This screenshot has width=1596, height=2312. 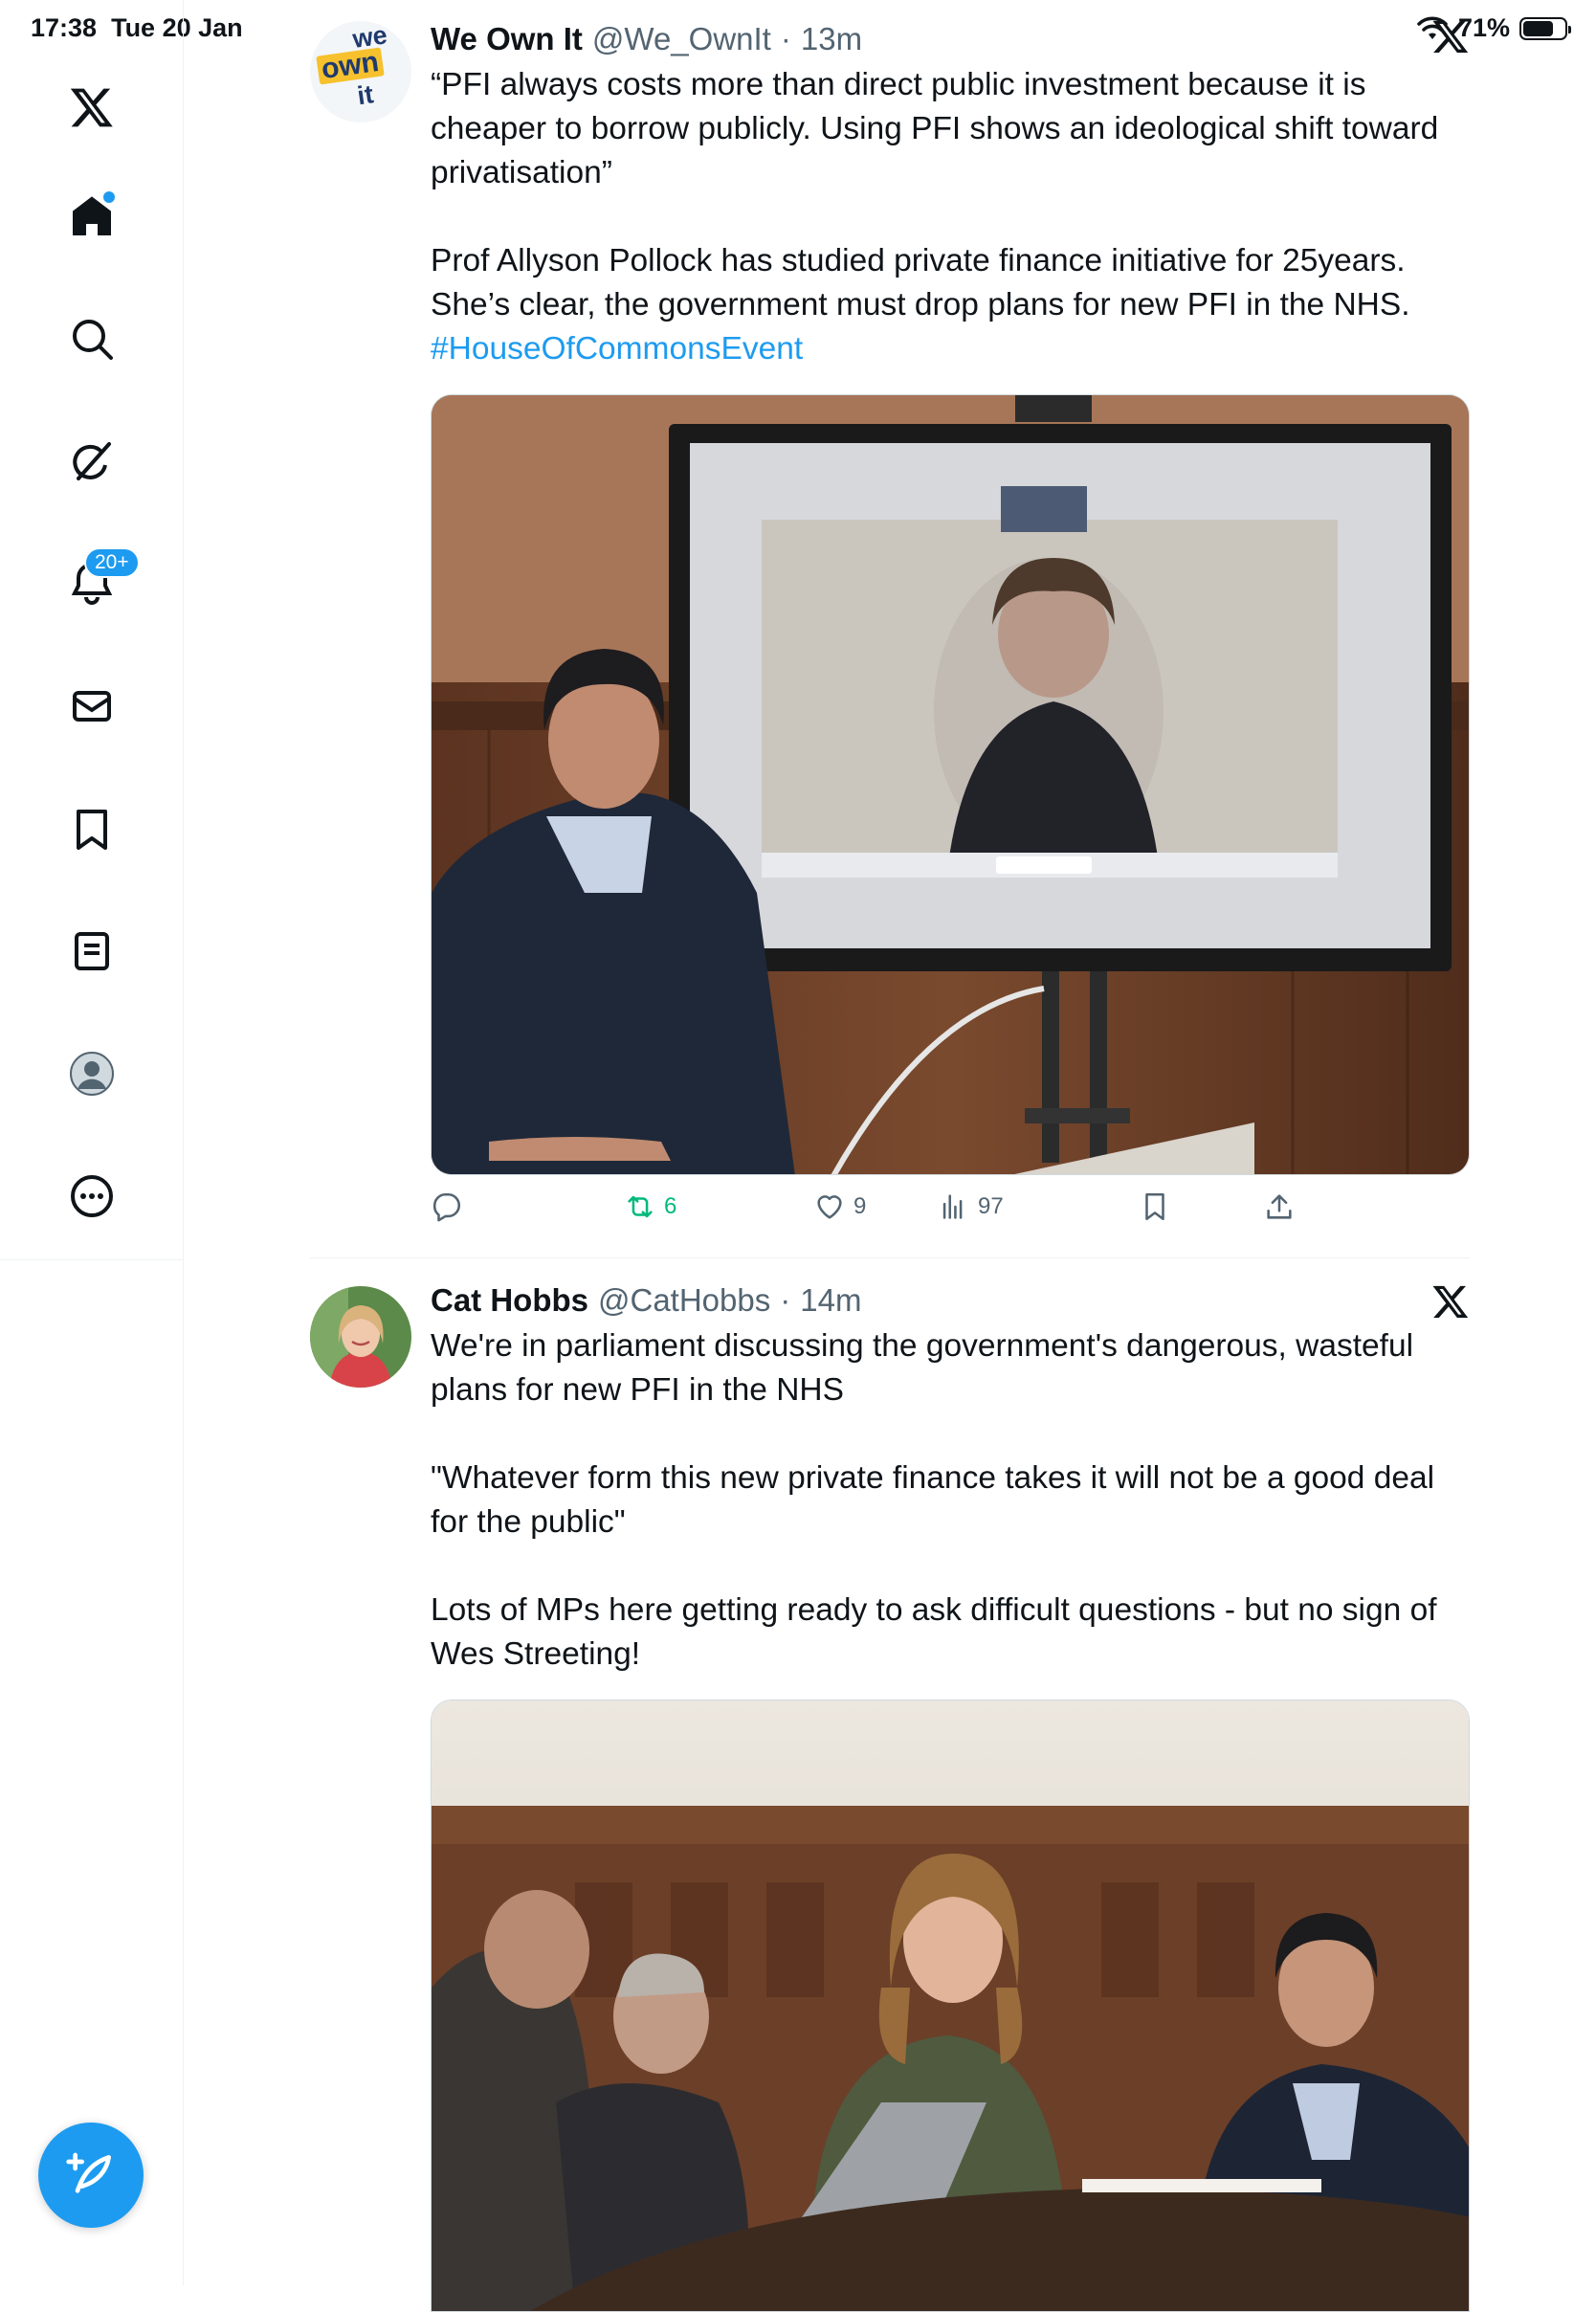 I want to click on battery-fill, so click(x=1538, y=28).